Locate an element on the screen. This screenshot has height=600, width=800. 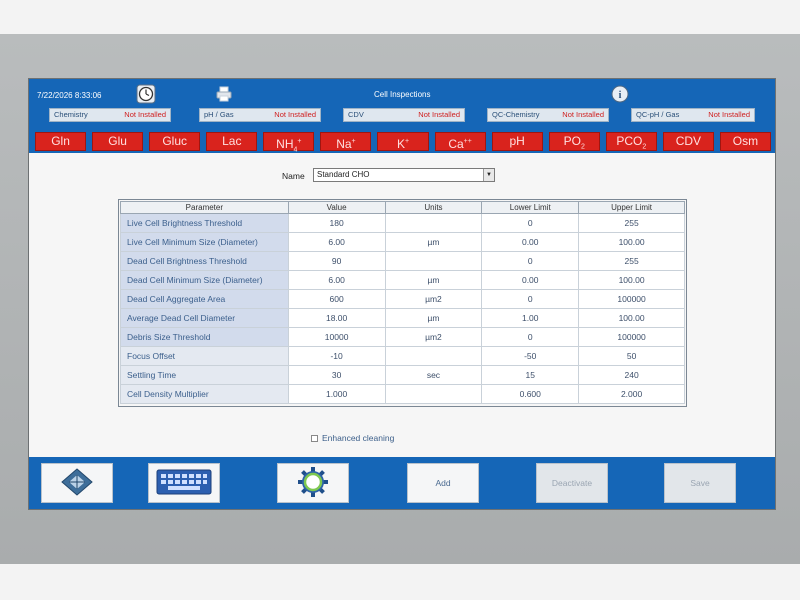
add-button-label: Add is located at coordinates (443, 483).